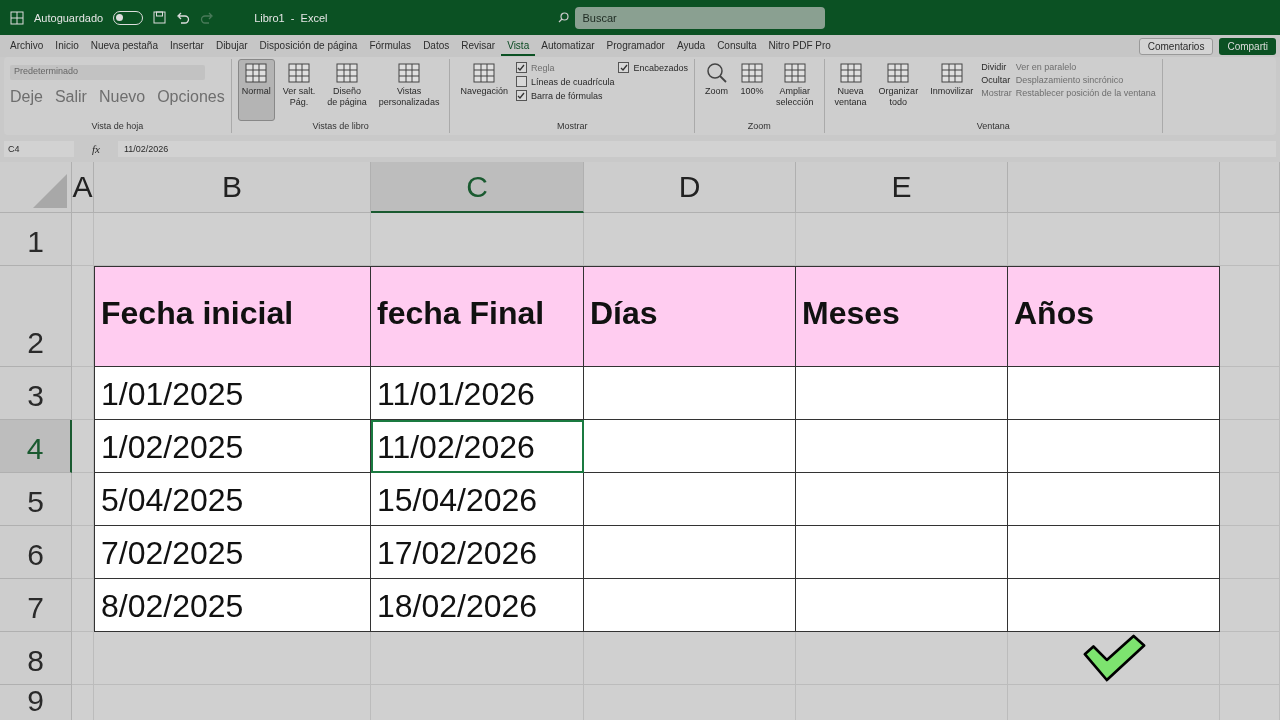 This screenshot has height=720, width=1280. What do you see at coordinates (27, 46) in the screenshot?
I see `menu-tab: Archivo` at bounding box center [27, 46].